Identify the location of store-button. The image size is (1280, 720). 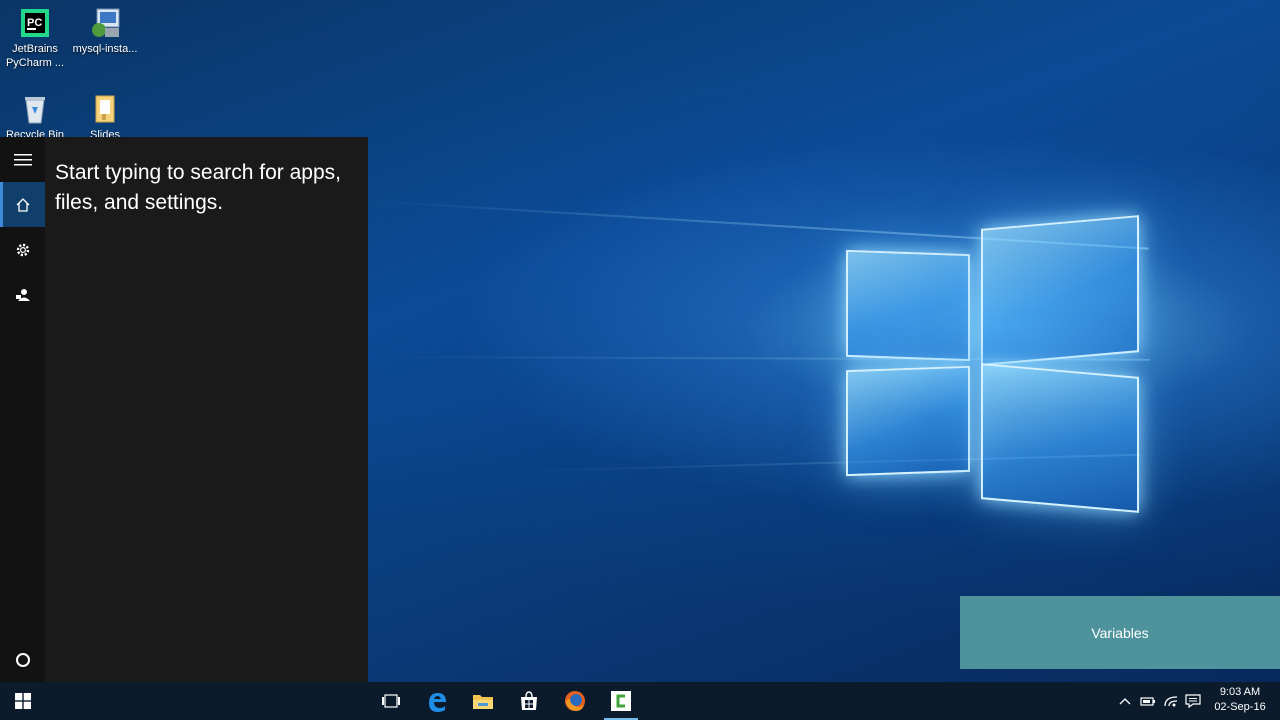
(529, 701).